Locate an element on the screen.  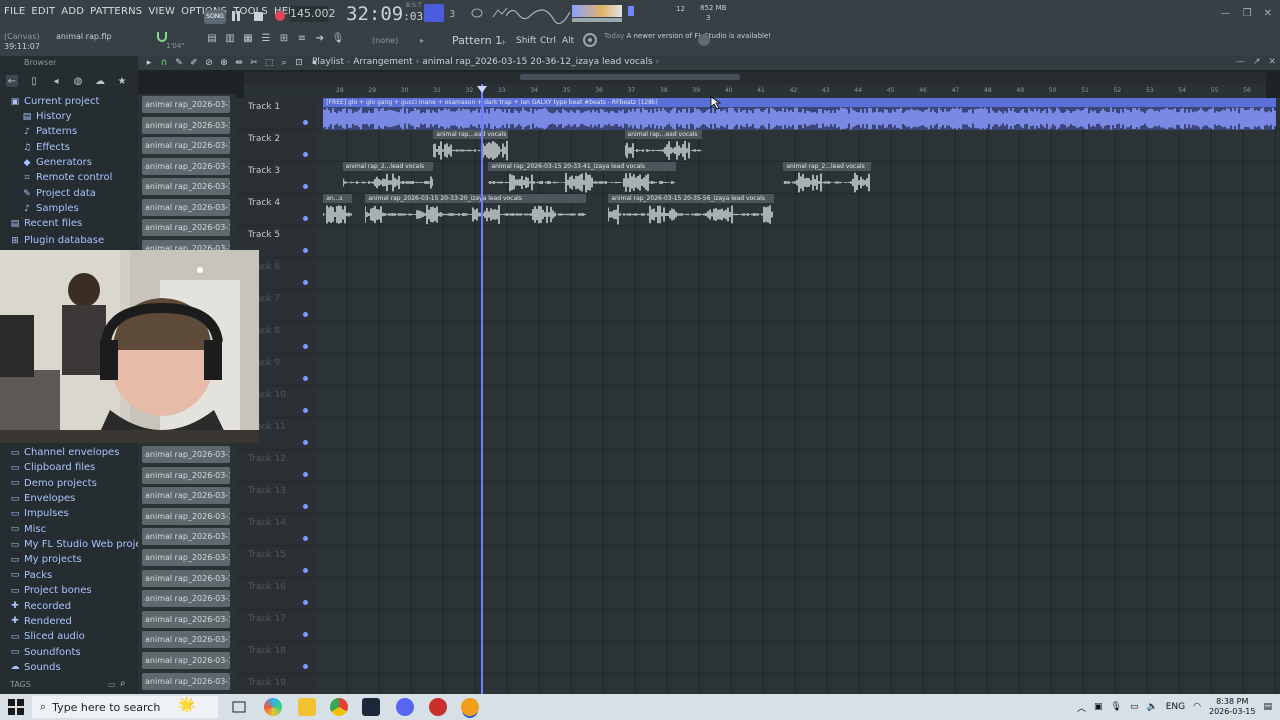
search-icon: ⌕ is located at coordinates (123, 683).